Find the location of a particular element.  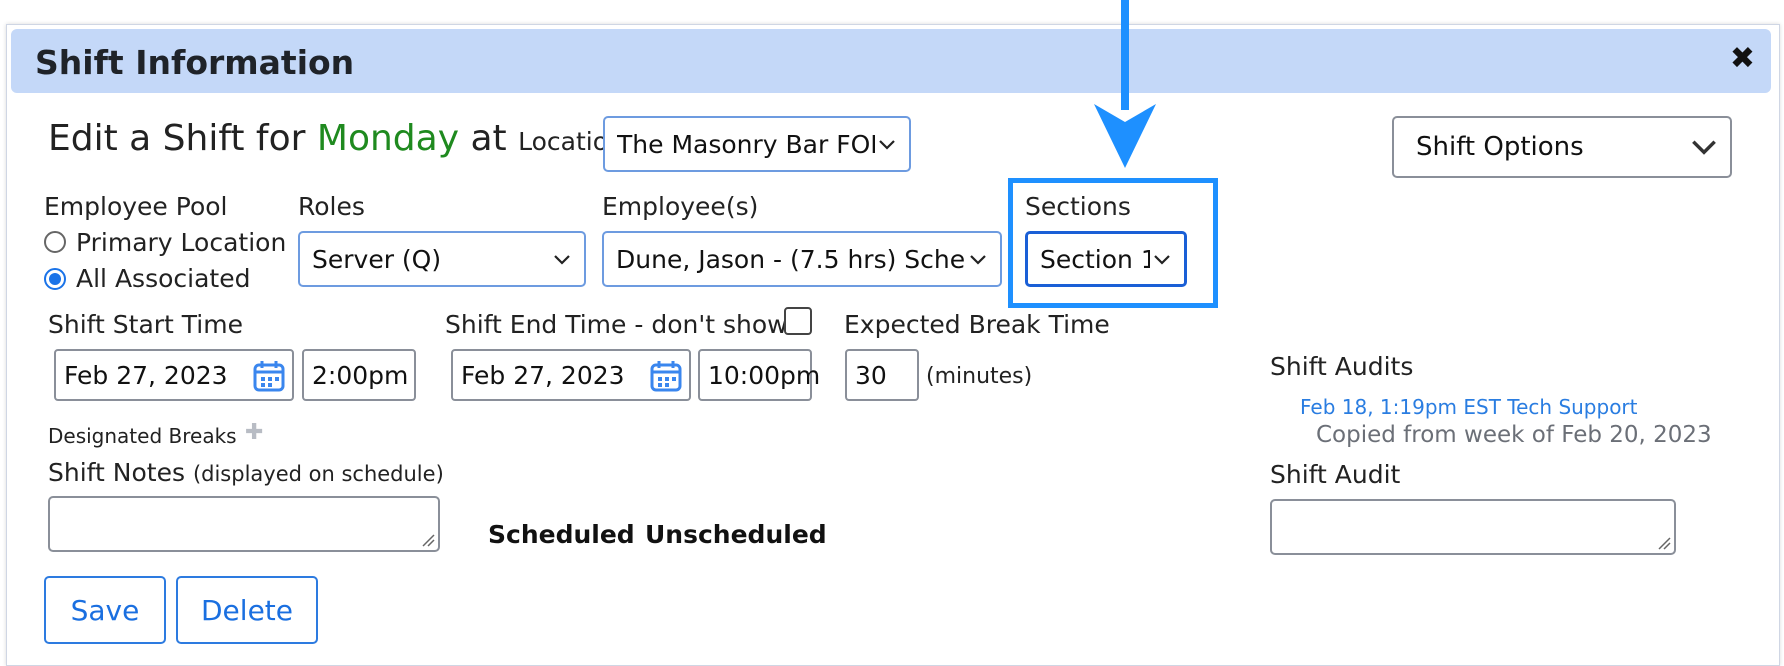

page-heading: Edit a Shift for Monday at Location is located at coordinates (336, 138).